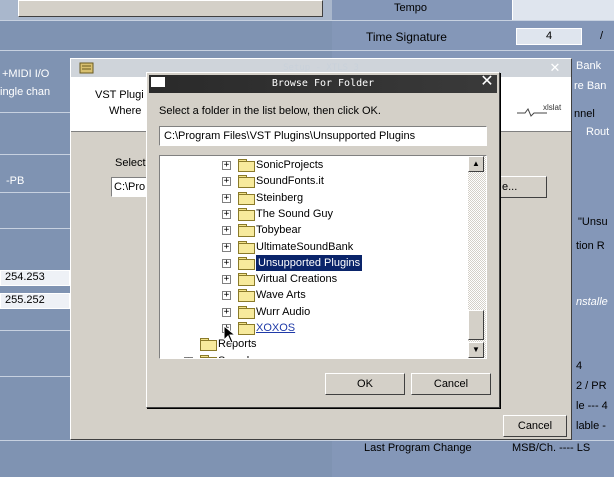 The height and width of the screenshot is (477, 614). What do you see at coordinates (230, 335) in the screenshot?
I see `mouse-cursor-icon` at bounding box center [230, 335].